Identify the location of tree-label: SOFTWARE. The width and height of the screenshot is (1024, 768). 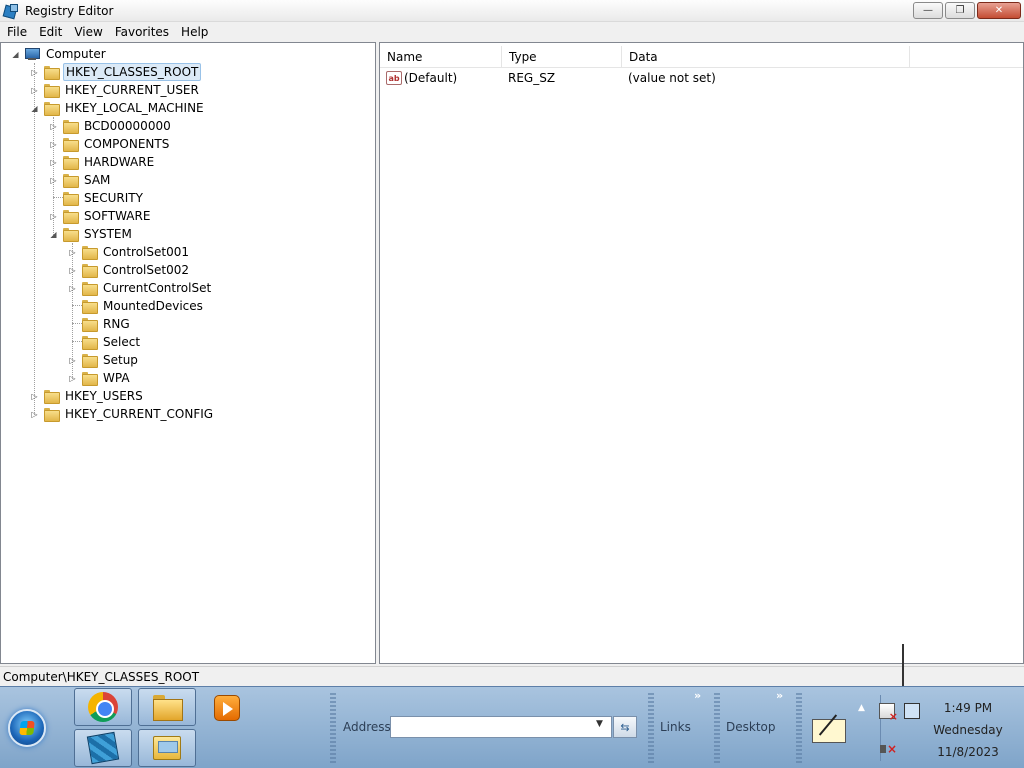
(117, 216).